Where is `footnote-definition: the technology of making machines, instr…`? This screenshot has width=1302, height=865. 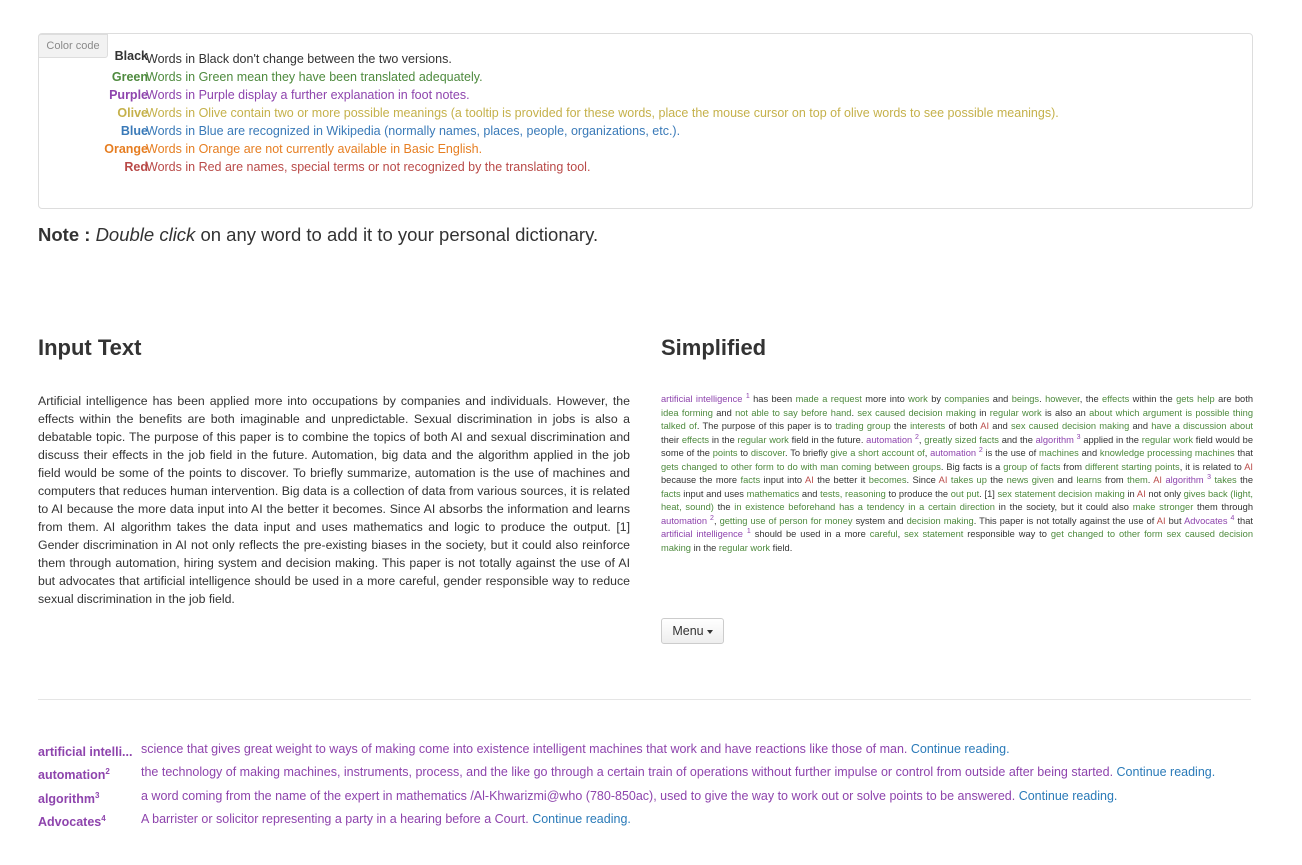
footnote-definition: the technology of making machines, instr… is located at coordinates (678, 772).